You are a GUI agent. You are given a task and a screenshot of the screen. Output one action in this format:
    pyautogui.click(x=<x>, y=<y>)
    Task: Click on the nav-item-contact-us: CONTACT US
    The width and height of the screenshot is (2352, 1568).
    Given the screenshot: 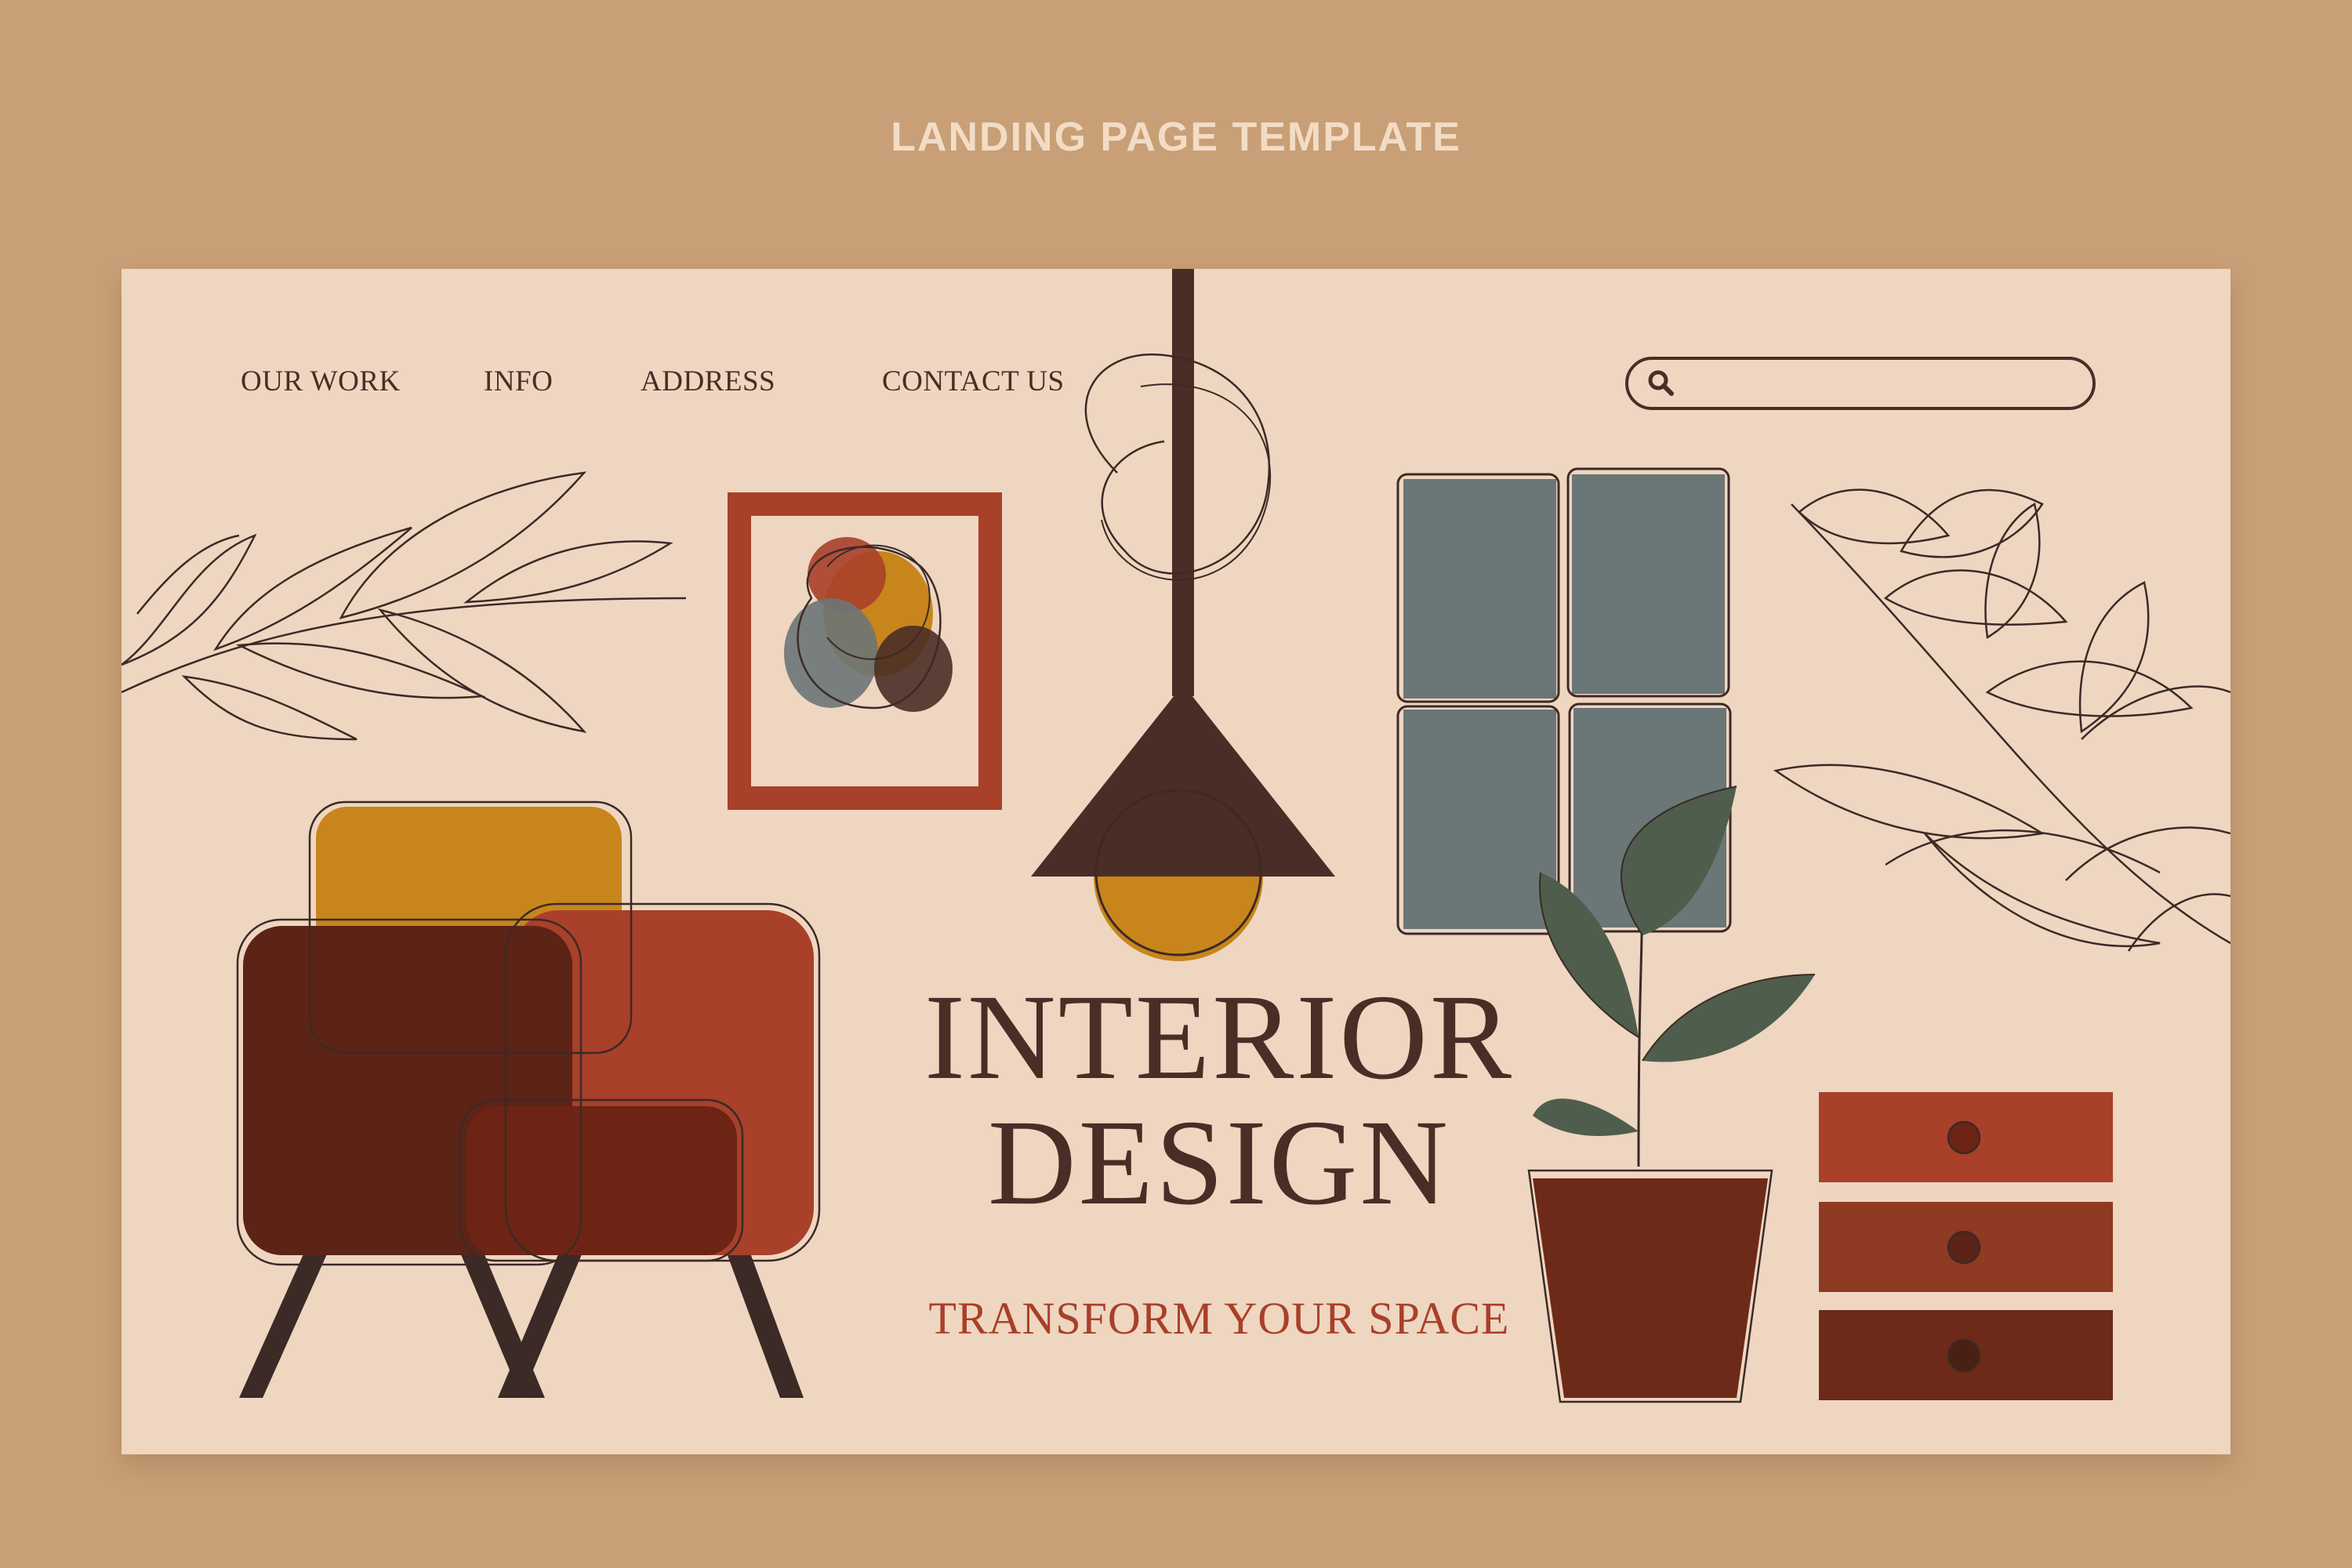 What is the action you would take?
    pyautogui.click(x=973, y=381)
    